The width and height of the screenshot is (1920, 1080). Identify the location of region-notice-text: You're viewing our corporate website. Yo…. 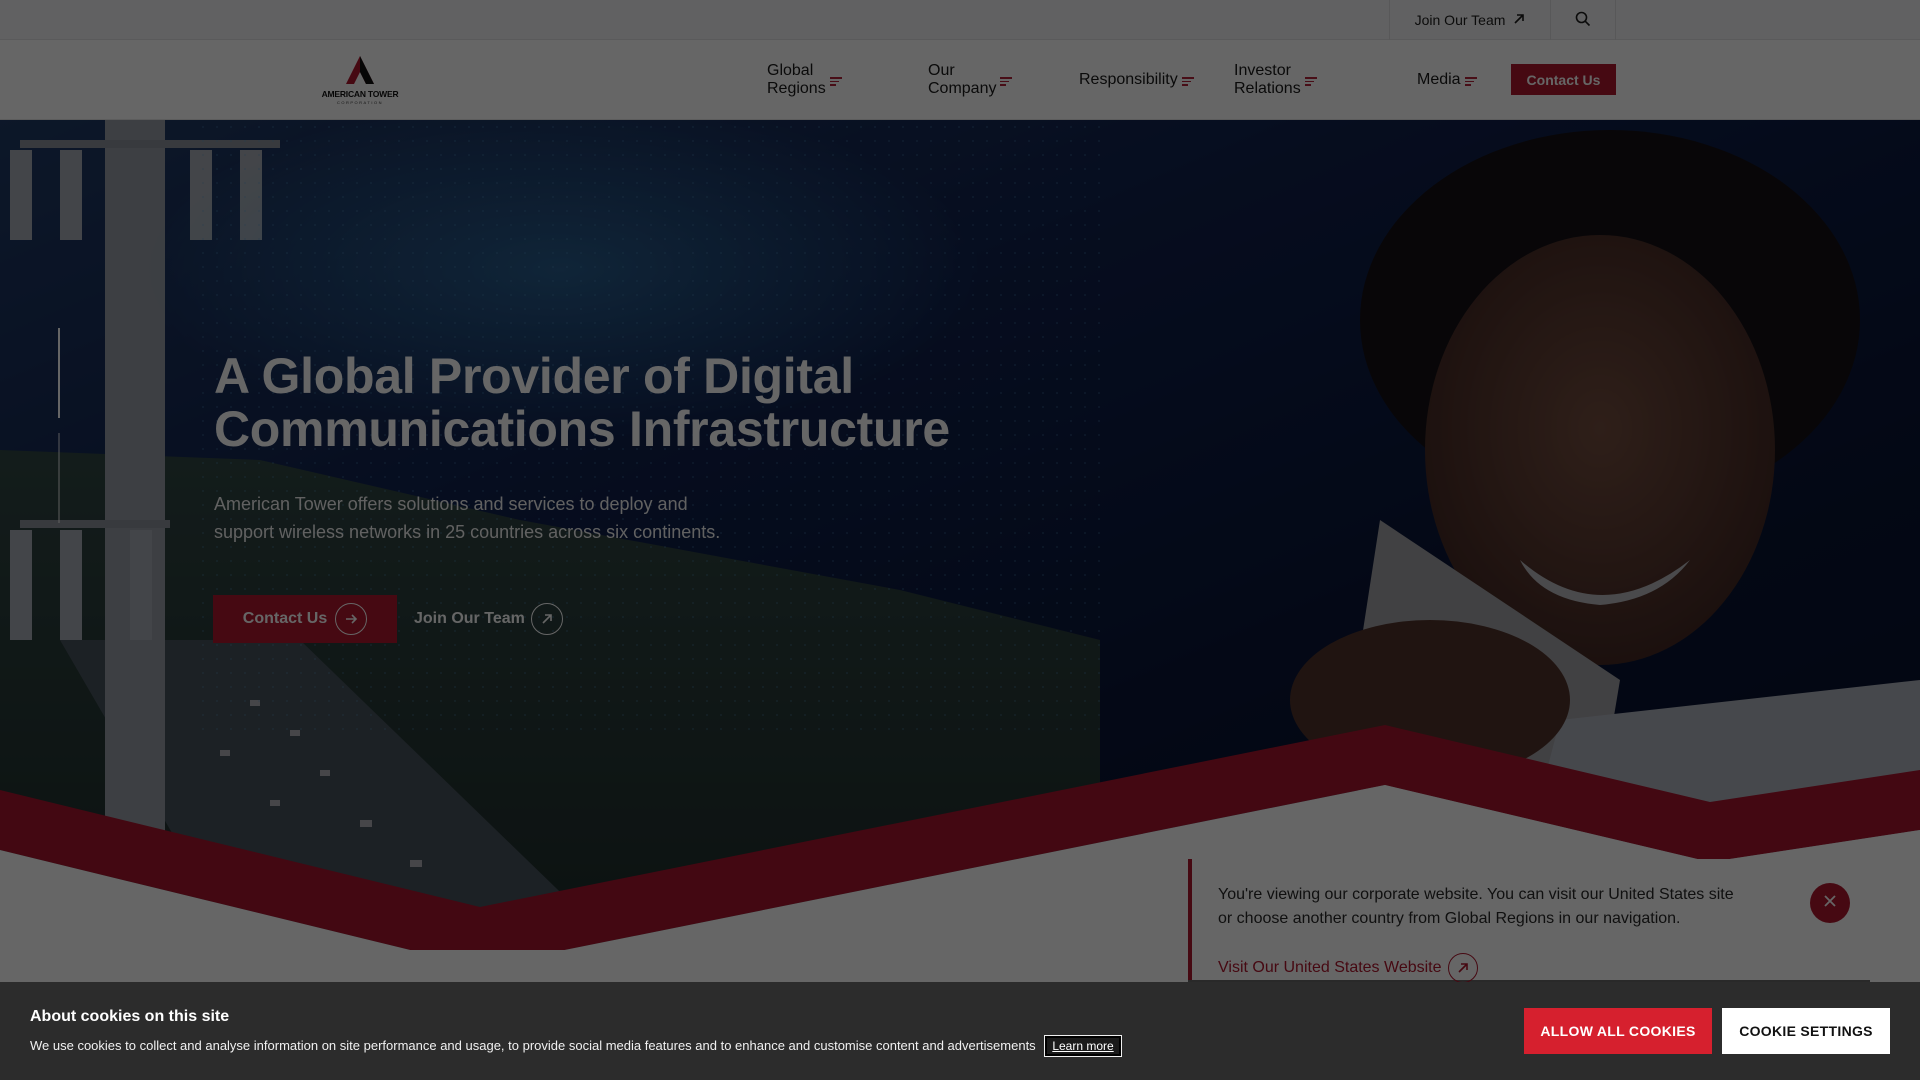
(1476, 906).